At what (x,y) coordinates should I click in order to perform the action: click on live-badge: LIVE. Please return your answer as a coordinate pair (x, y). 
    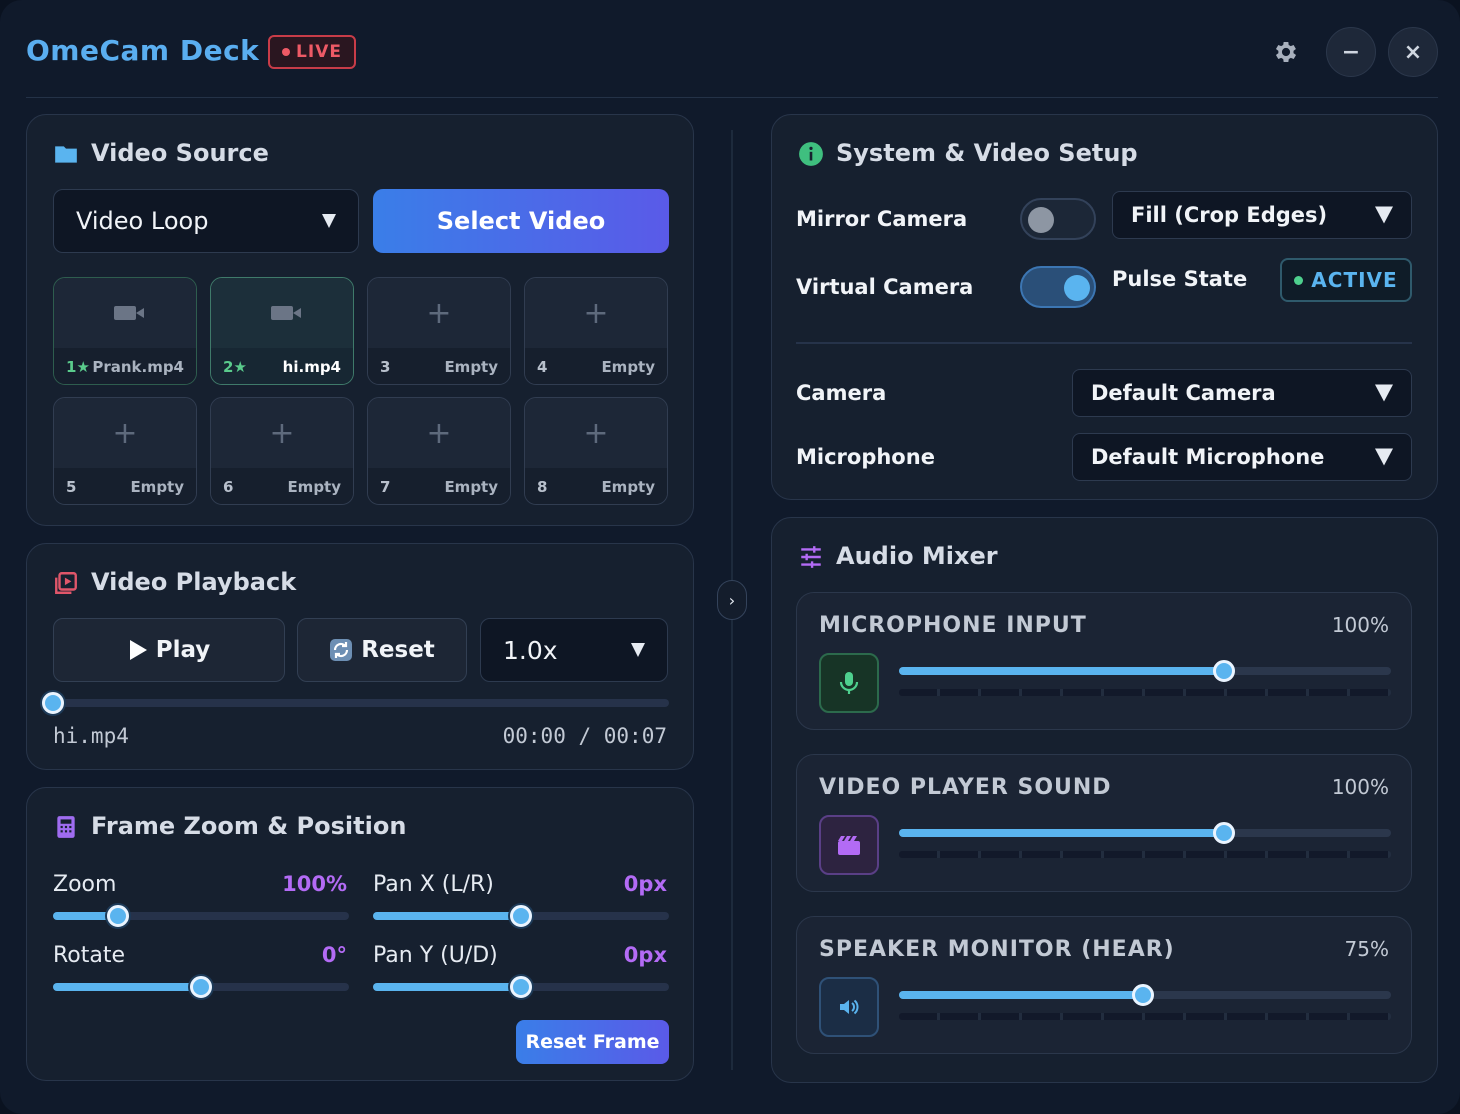
    Looking at the image, I should click on (312, 52).